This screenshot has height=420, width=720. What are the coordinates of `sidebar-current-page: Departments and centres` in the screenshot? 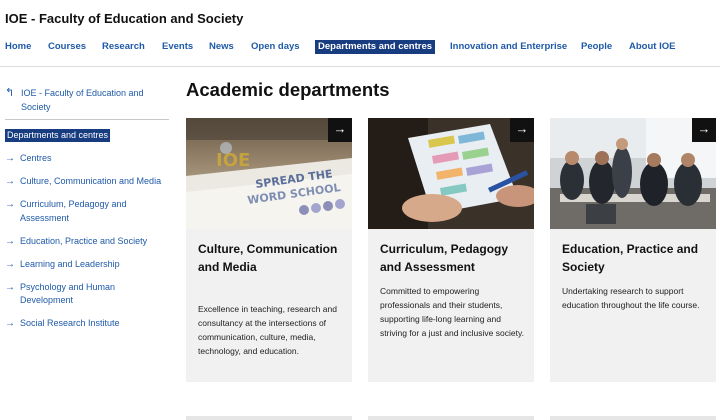 It's located at (58, 135).